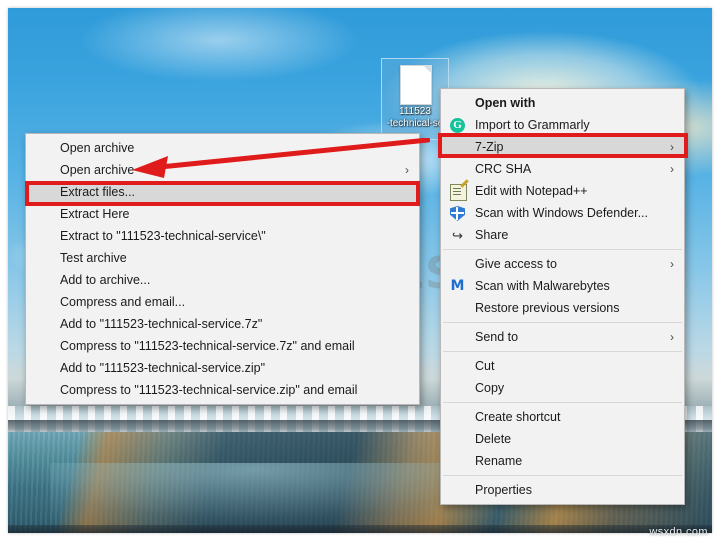 Image resolution: width=720 pixels, height=541 pixels. I want to click on submenu-7zip-item: Test archive, so click(222, 258).